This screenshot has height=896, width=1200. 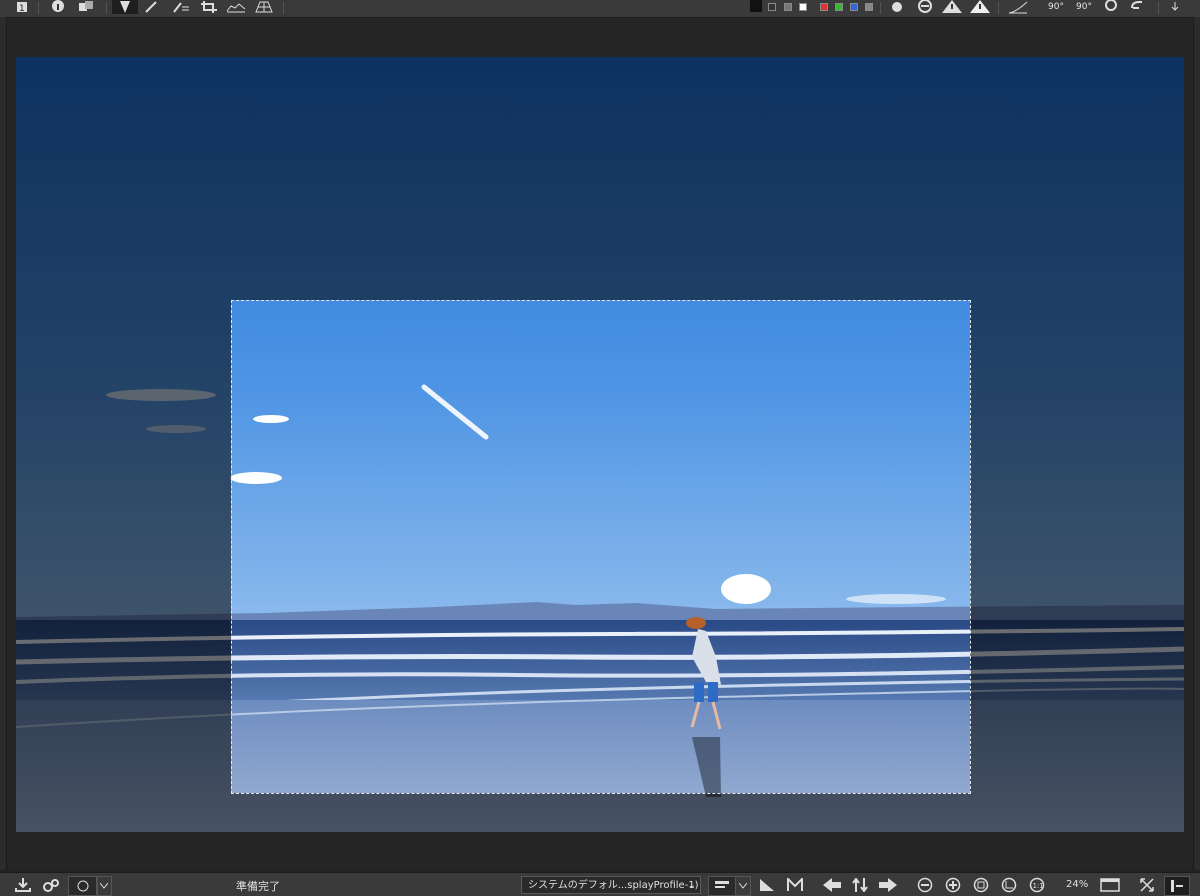 I want to click on rotate-left-90-icon: 90°, so click(x=1056, y=7).